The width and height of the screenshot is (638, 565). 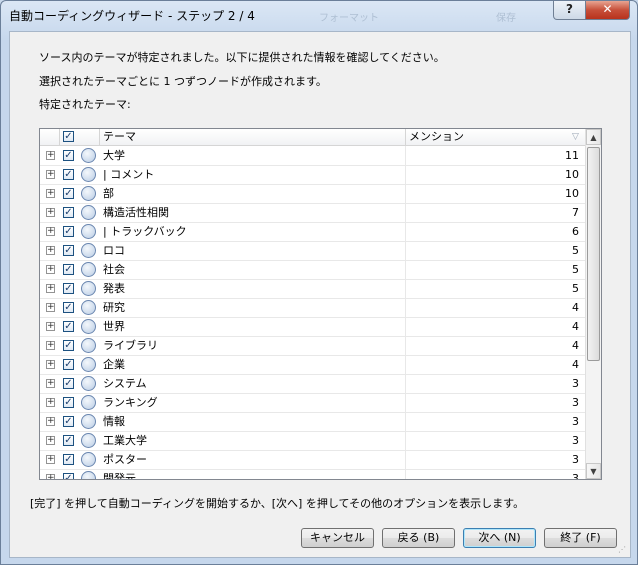 What do you see at coordinates (575, 326) in the screenshot?
I see `mention-count: 4` at bounding box center [575, 326].